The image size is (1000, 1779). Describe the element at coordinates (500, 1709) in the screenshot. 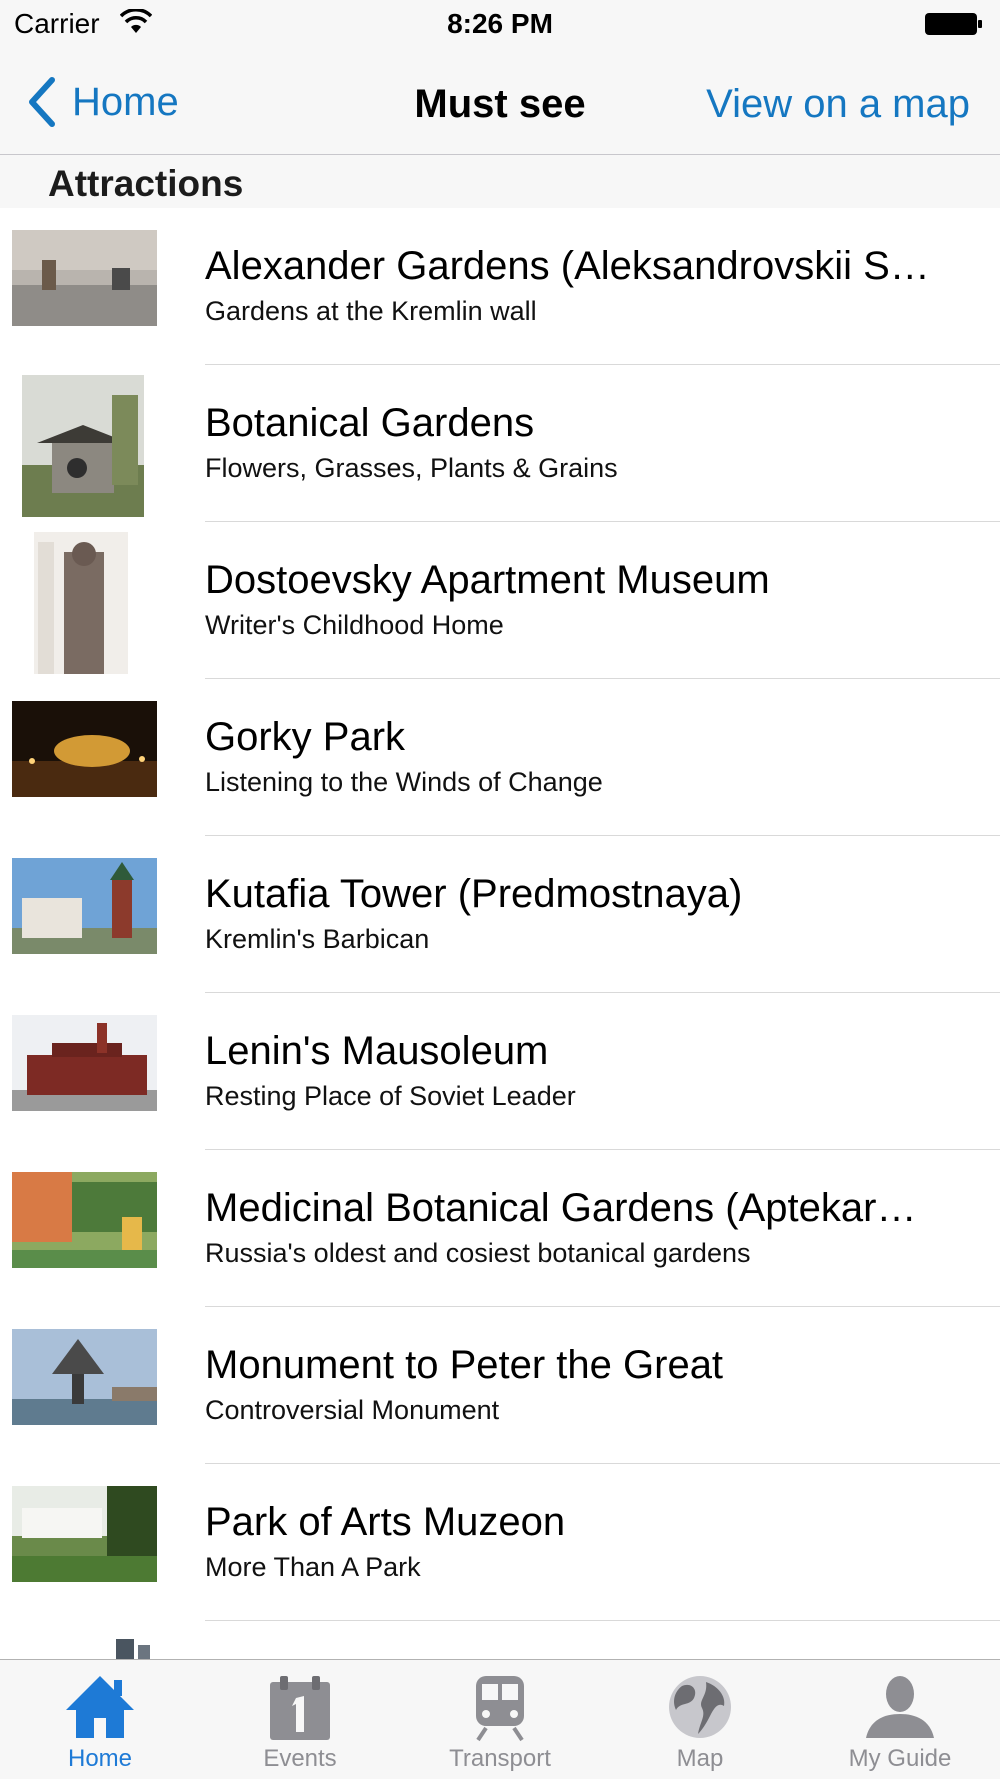

I see `train-icon` at that location.